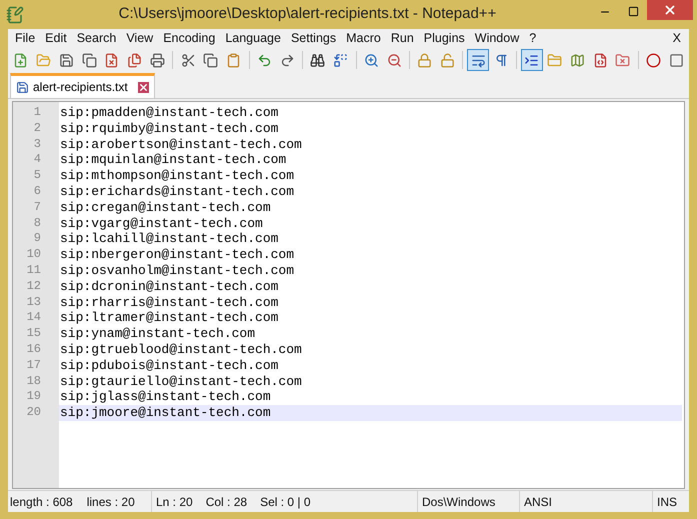 The image size is (697, 519). Describe the element at coordinates (34, 350) in the screenshot. I see `line-number: 16` at that location.